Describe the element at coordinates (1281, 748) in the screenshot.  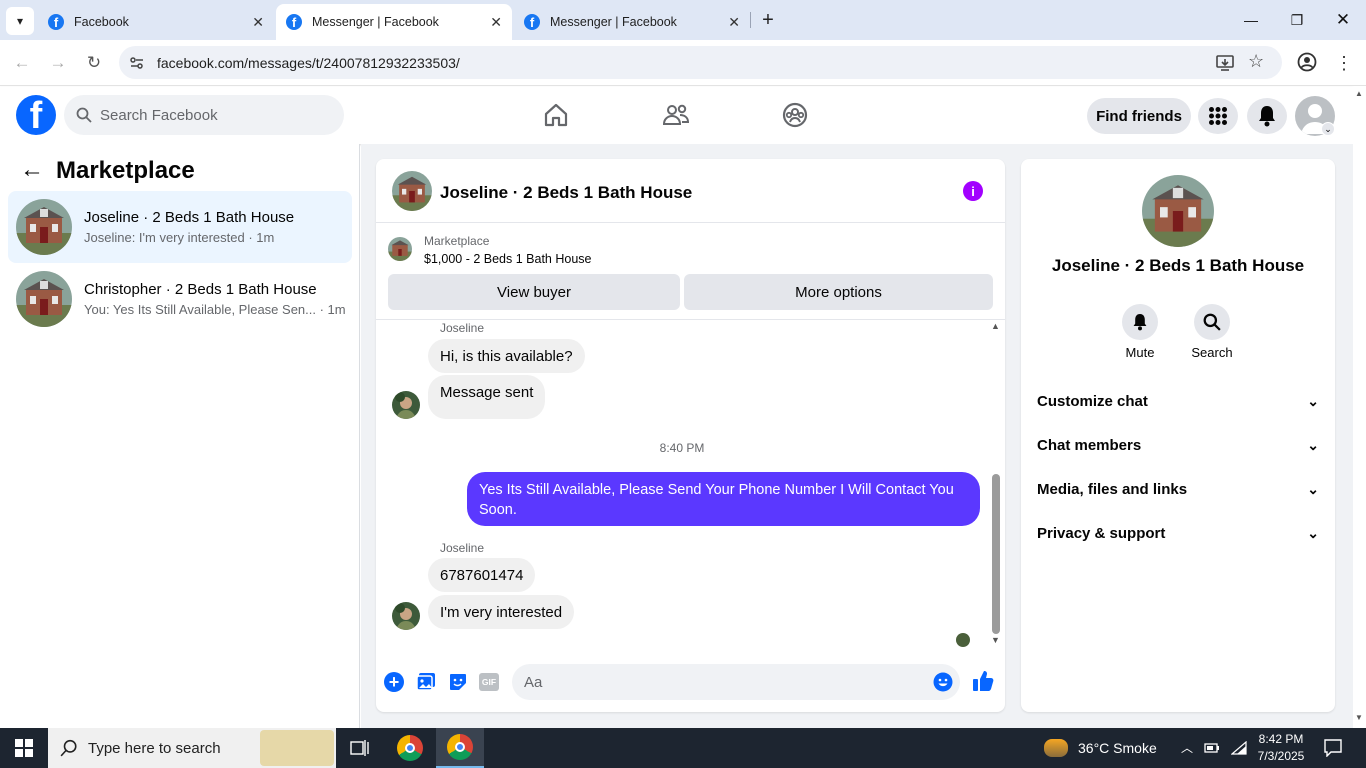
I see `clock: 8:42 PM 7/3/2025` at that location.